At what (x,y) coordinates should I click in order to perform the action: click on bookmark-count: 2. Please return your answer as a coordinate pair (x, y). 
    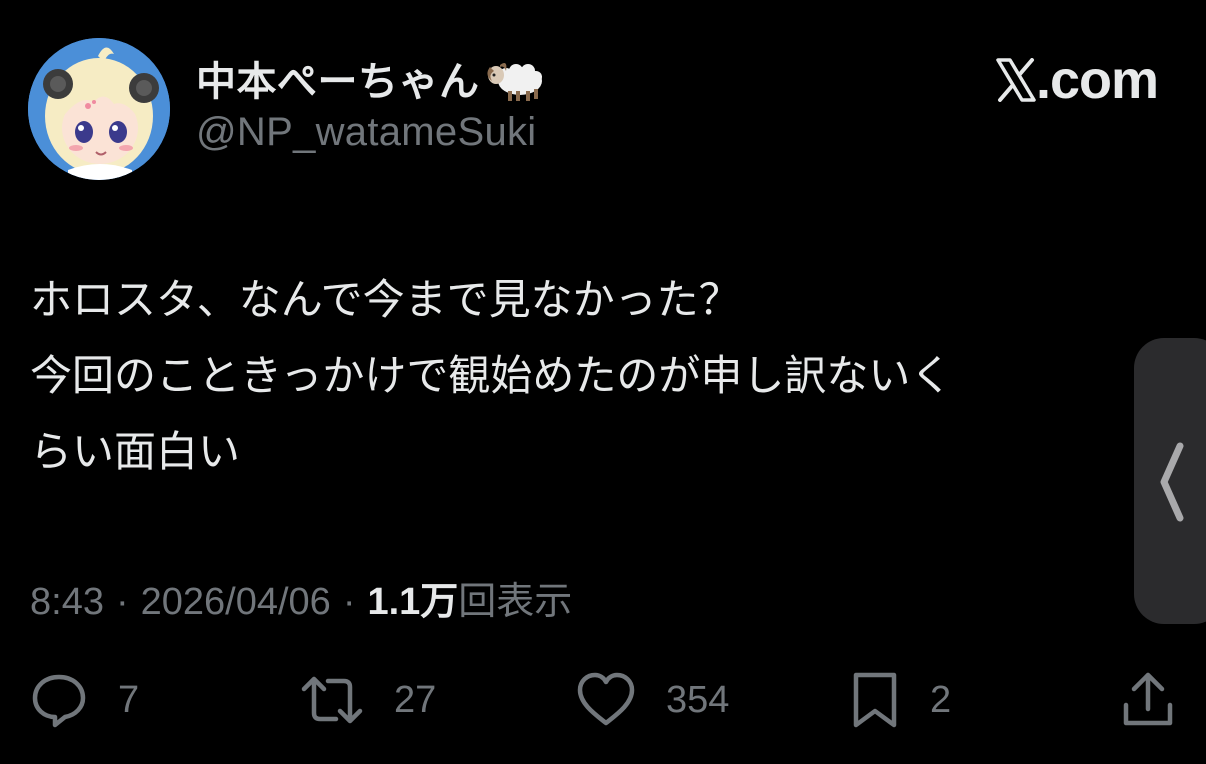
    Looking at the image, I should click on (941, 699).